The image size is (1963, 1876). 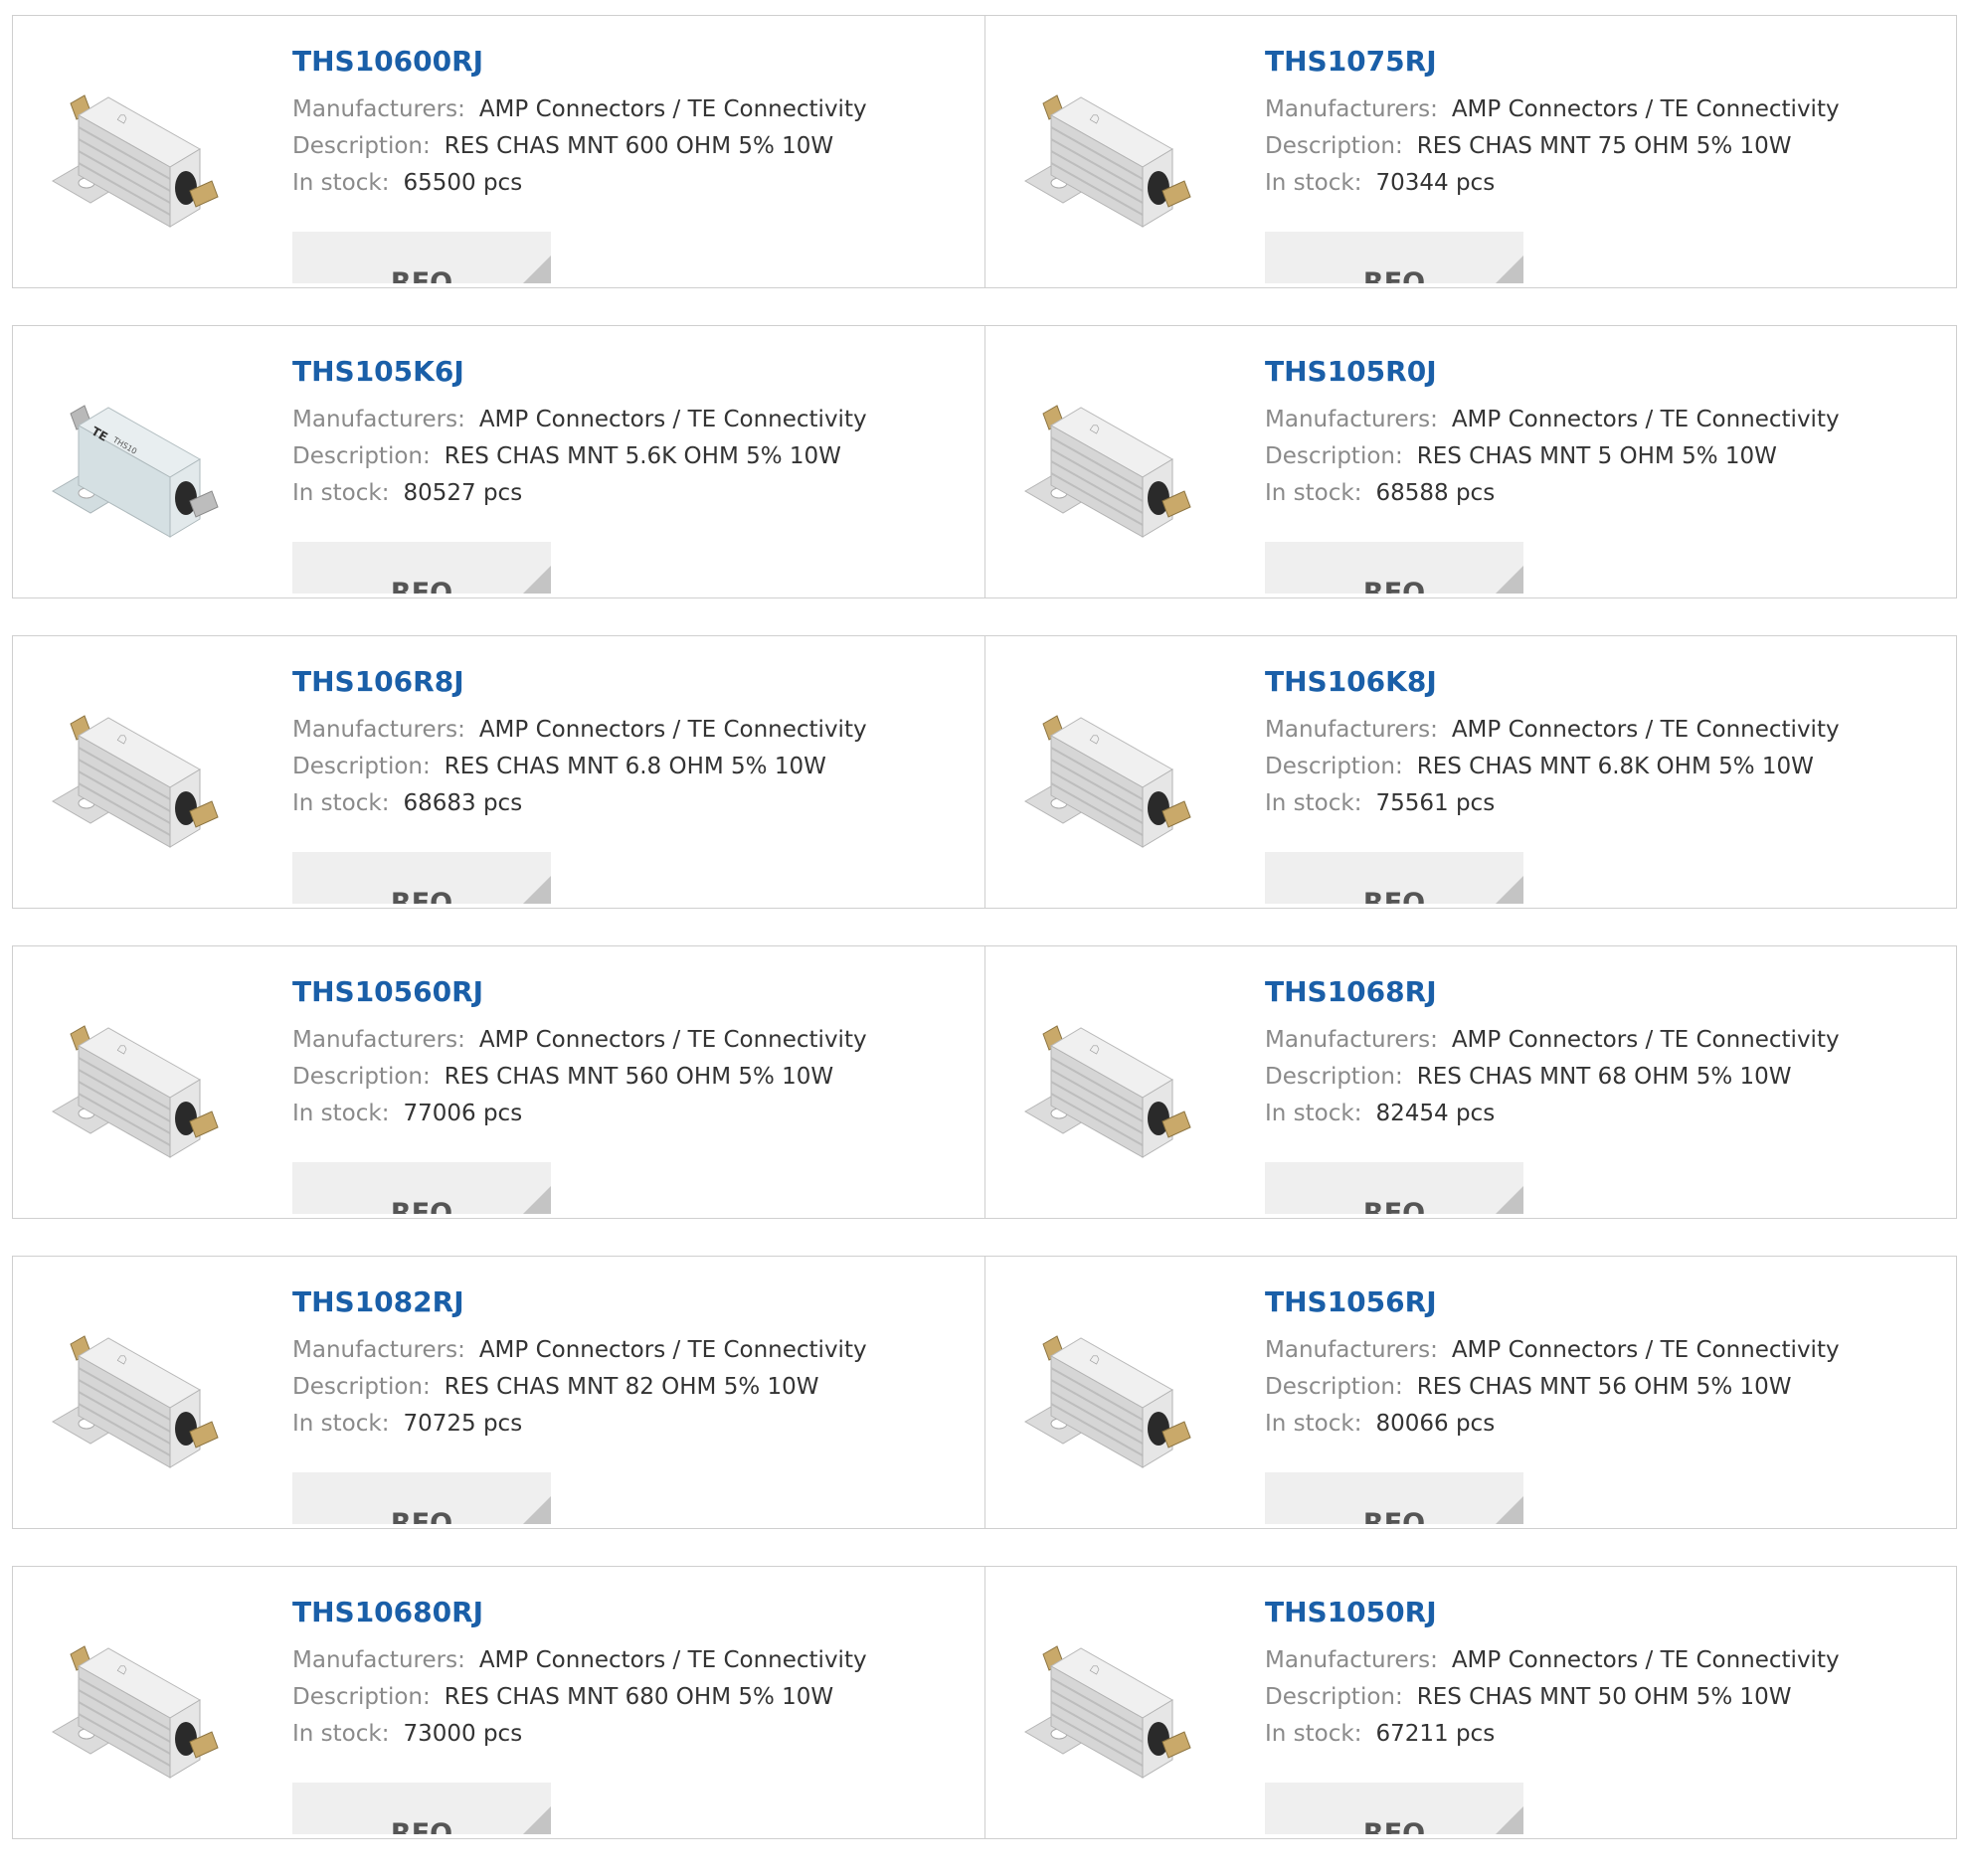 I want to click on stock-line: In stock: 80527 pcs, so click(x=633, y=493).